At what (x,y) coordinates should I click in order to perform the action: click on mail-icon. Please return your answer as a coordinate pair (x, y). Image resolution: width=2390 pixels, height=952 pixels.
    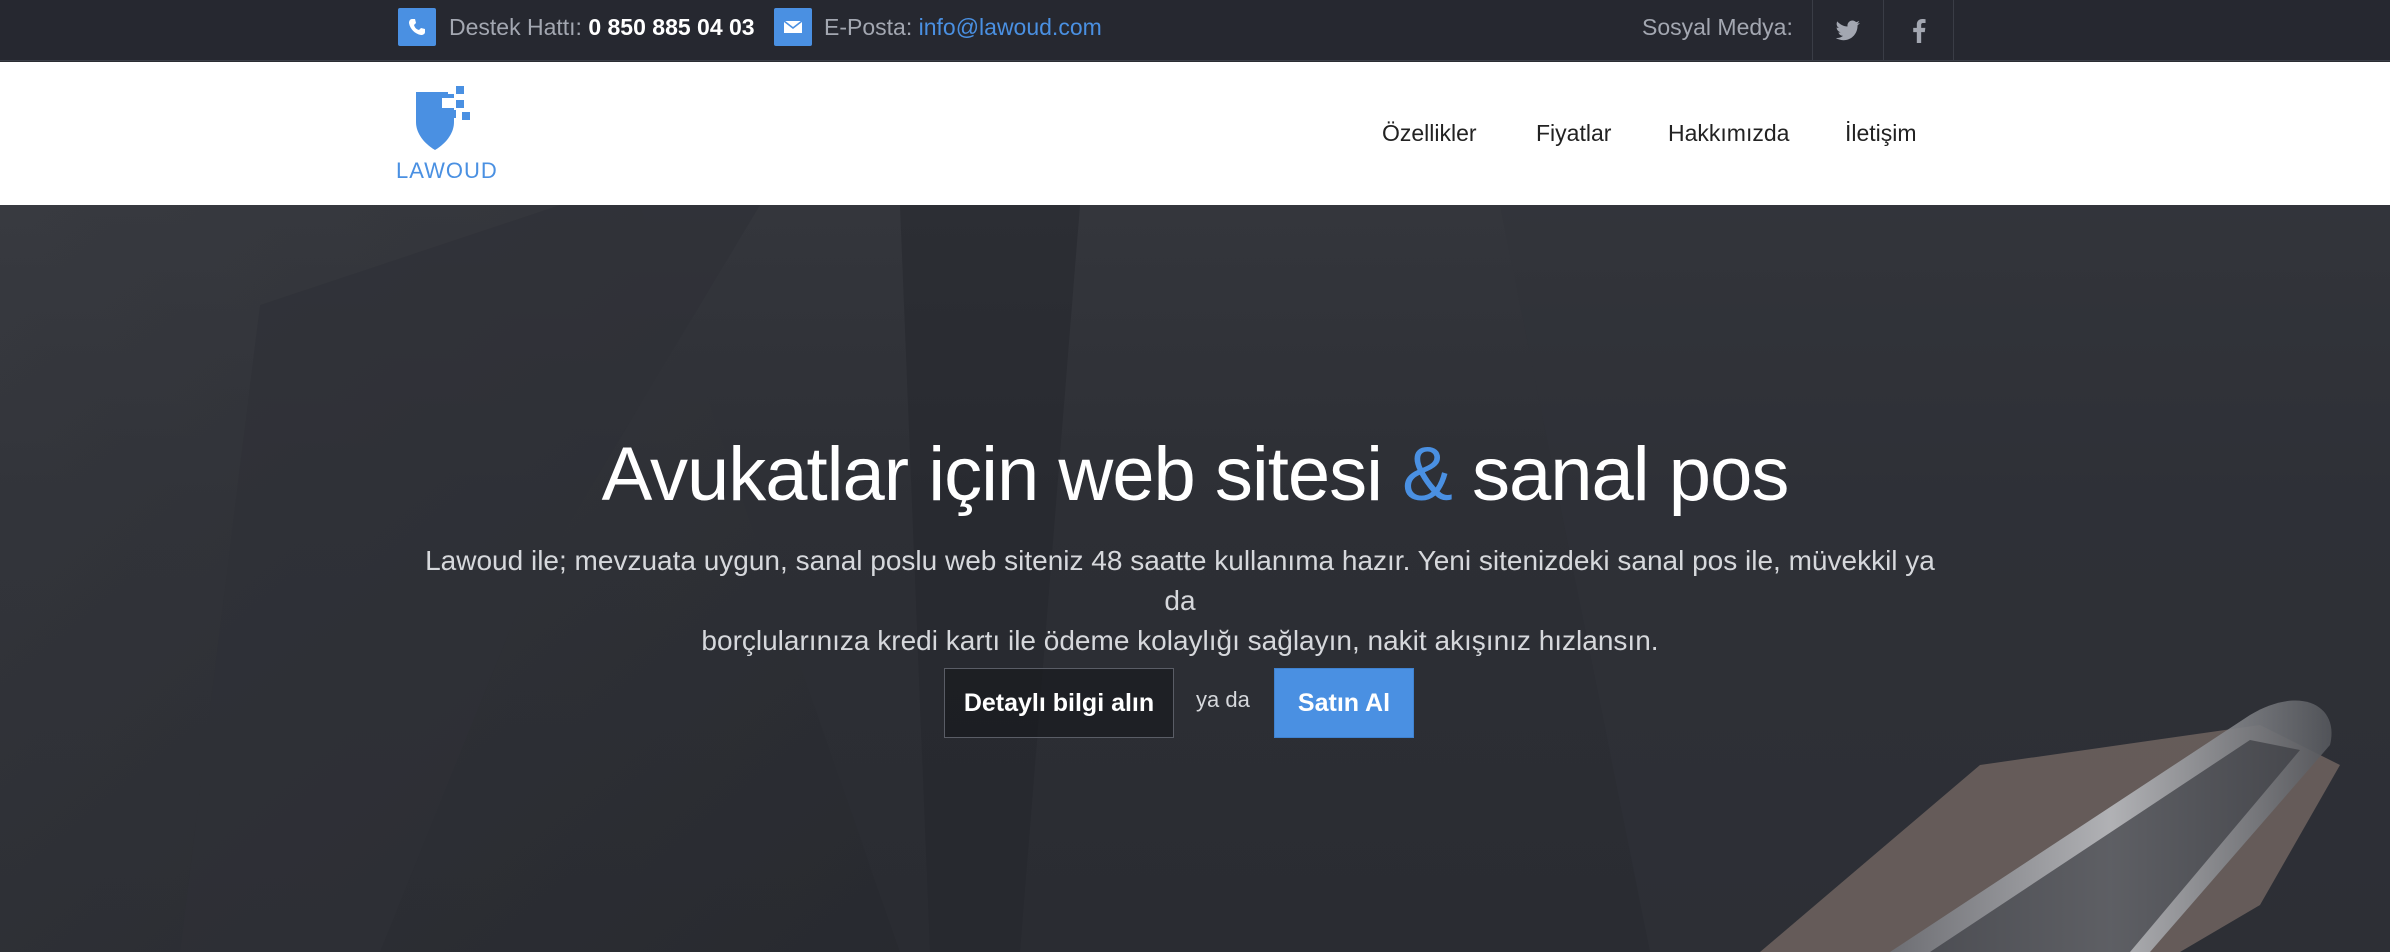
    Looking at the image, I should click on (793, 27).